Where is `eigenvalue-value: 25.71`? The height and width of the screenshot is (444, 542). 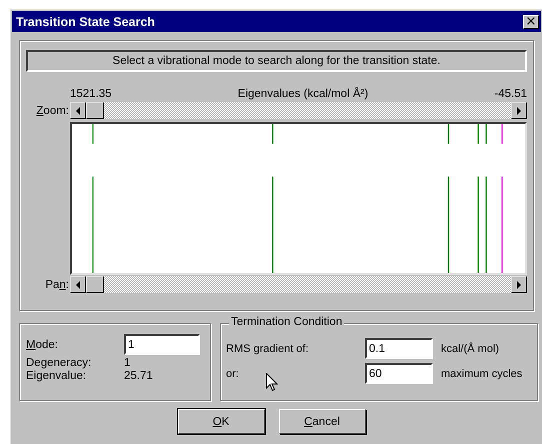
eigenvalue-value: 25.71 is located at coordinates (139, 376).